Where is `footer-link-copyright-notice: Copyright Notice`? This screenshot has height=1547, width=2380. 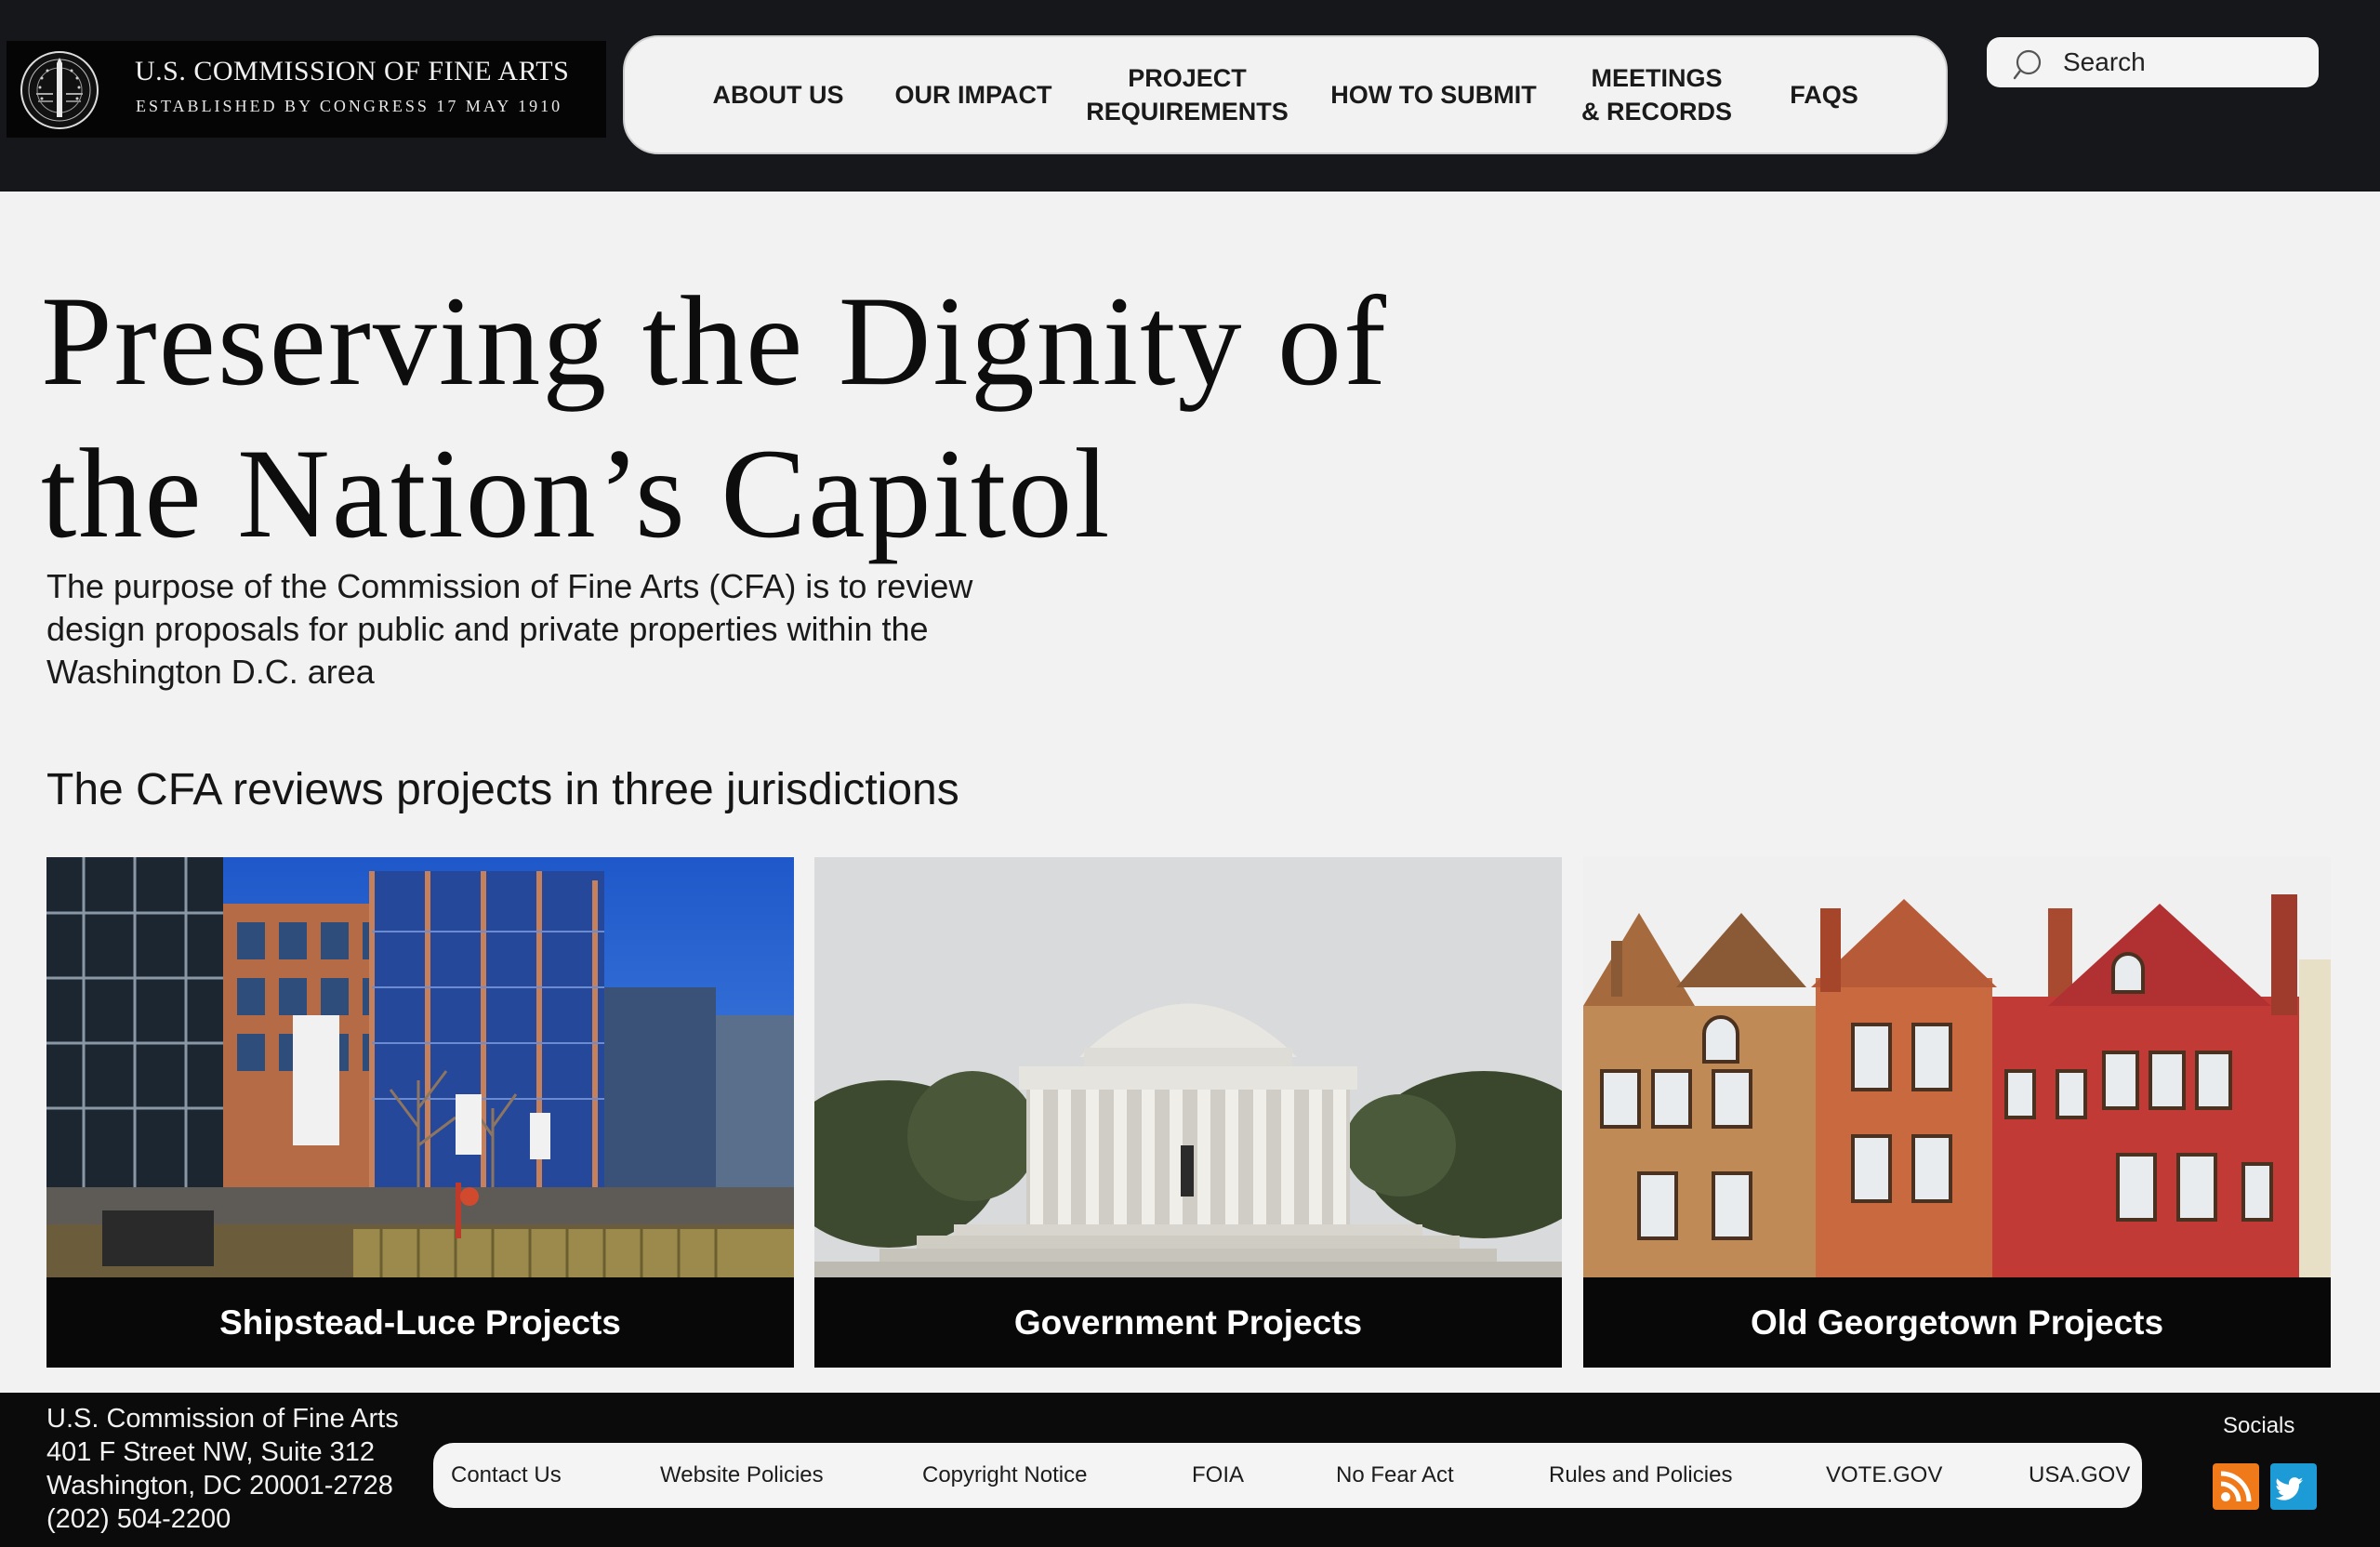 footer-link-copyright-notice: Copyright Notice is located at coordinates (1004, 1475).